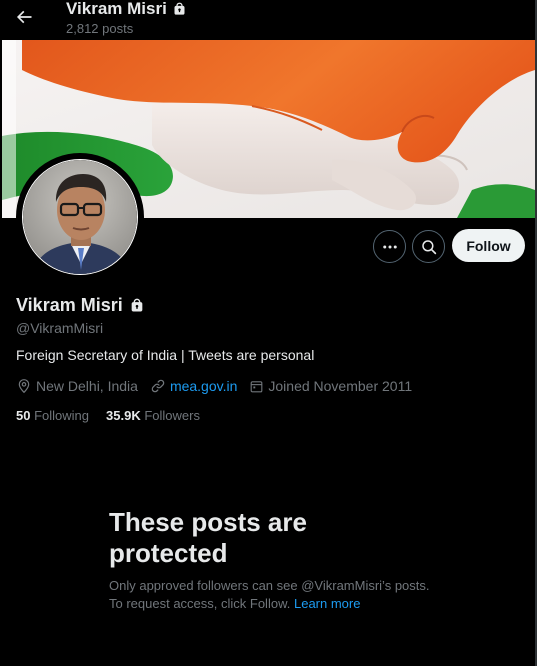  I want to click on follow-counts: 50 Following 35.9K Followers, so click(116, 415).